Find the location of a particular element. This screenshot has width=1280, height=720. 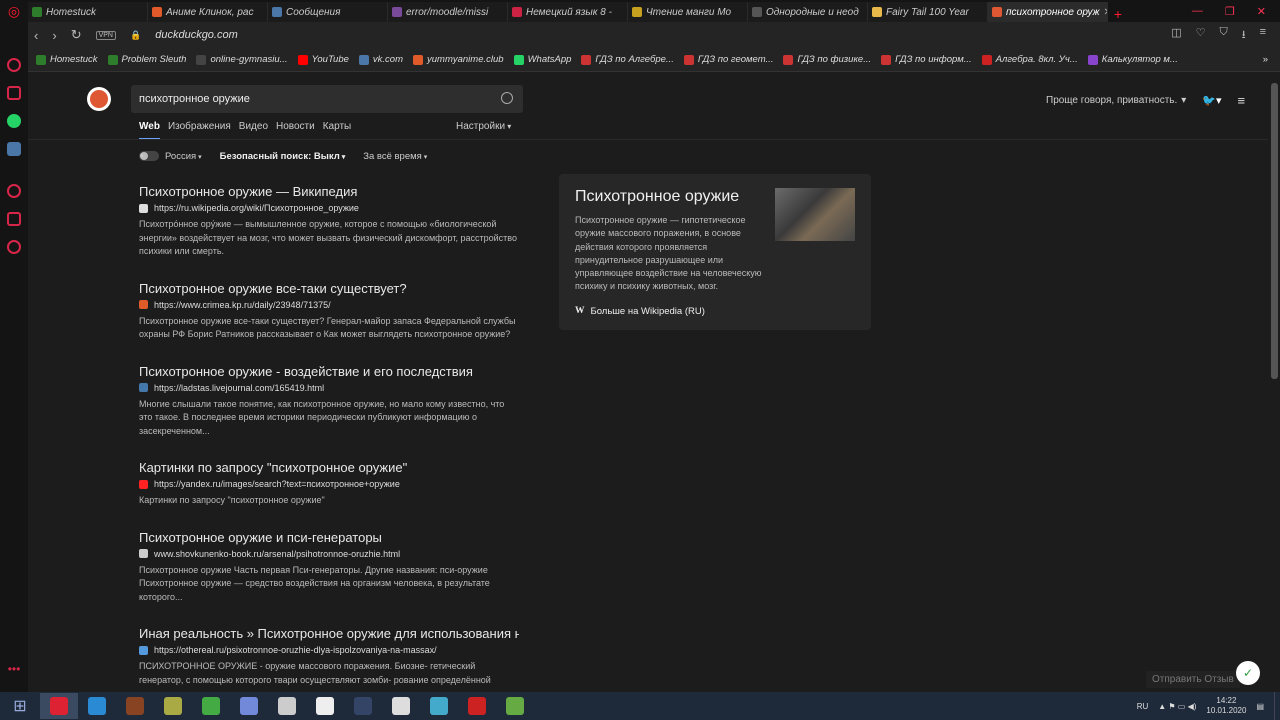

notifications-icon: ▤ is located at coordinates (1260, 706).